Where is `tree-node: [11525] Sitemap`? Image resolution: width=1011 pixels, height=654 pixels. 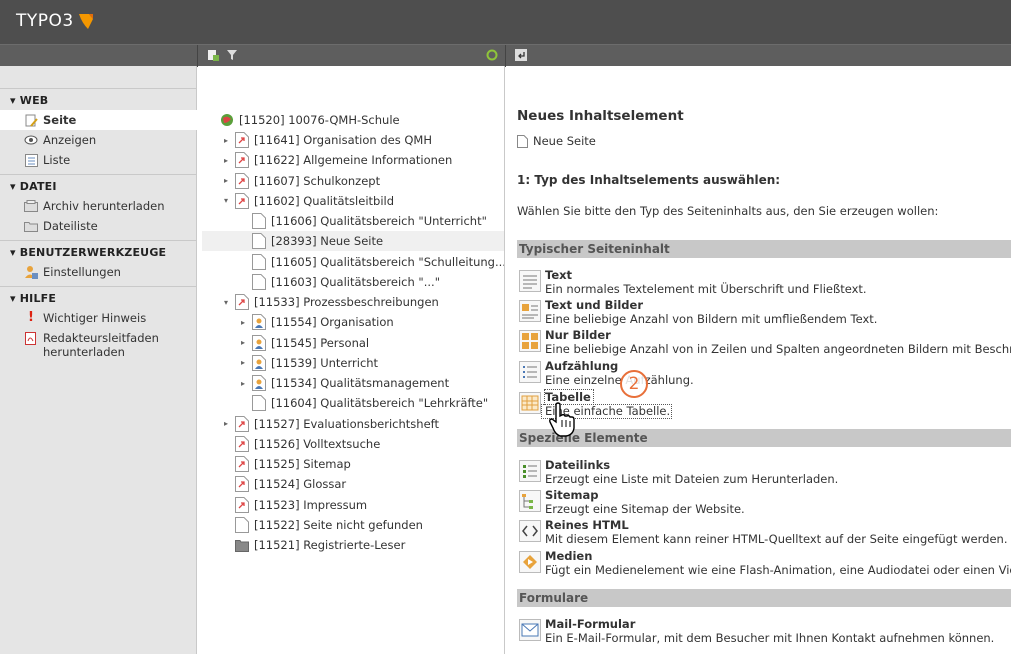 tree-node: [11525] Sitemap is located at coordinates (287, 464).